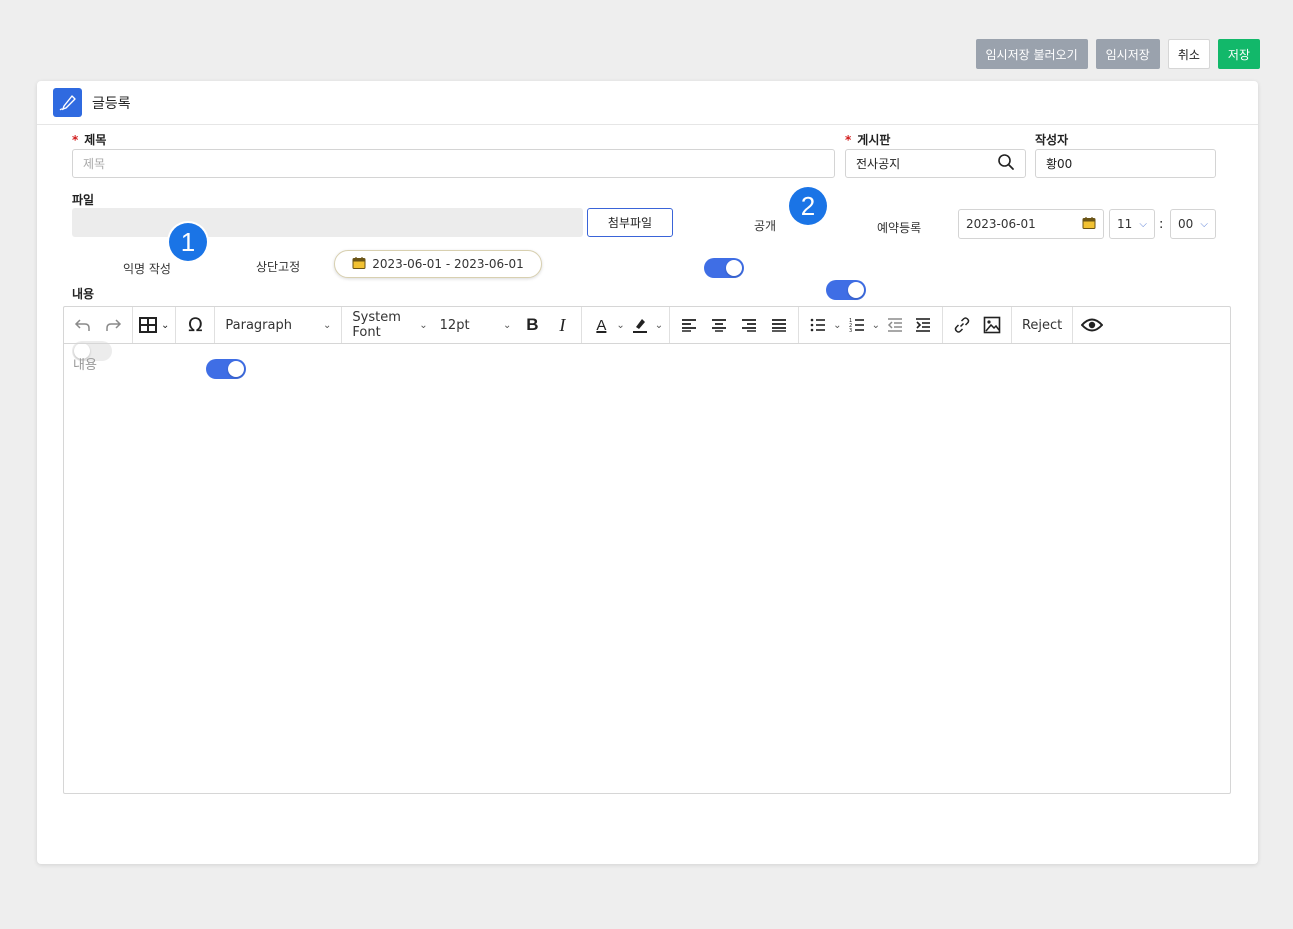 This screenshot has height=929, width=1293. I want to click on content-label: 내용, so click(83, 294).